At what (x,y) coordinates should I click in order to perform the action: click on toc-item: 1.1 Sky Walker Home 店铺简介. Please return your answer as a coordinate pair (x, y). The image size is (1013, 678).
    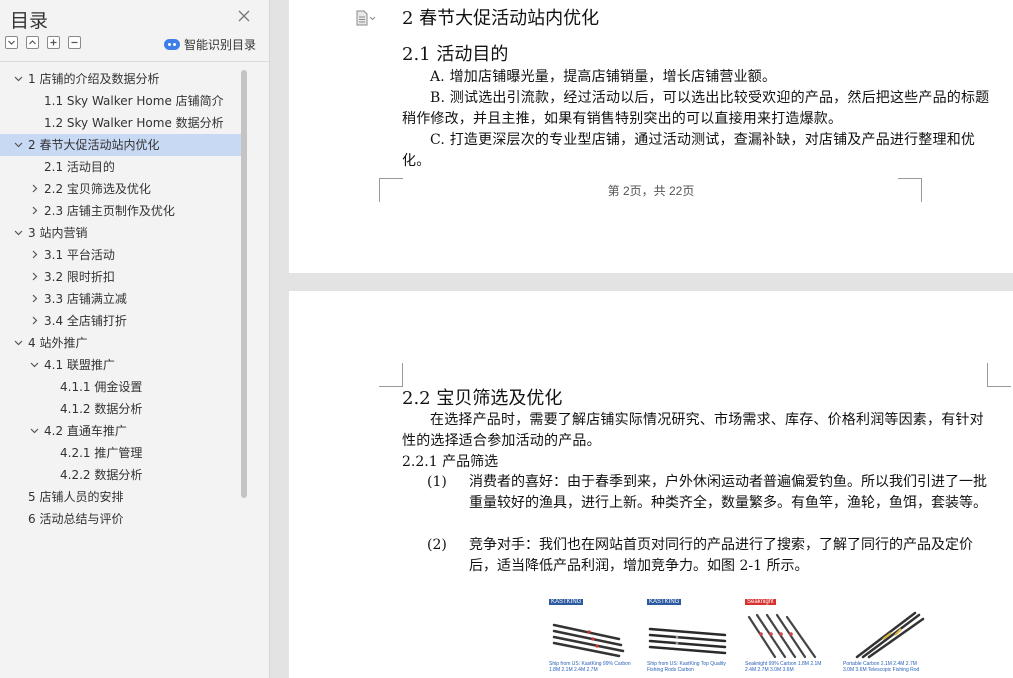
    Looking at the image, I should click on (121, 101).